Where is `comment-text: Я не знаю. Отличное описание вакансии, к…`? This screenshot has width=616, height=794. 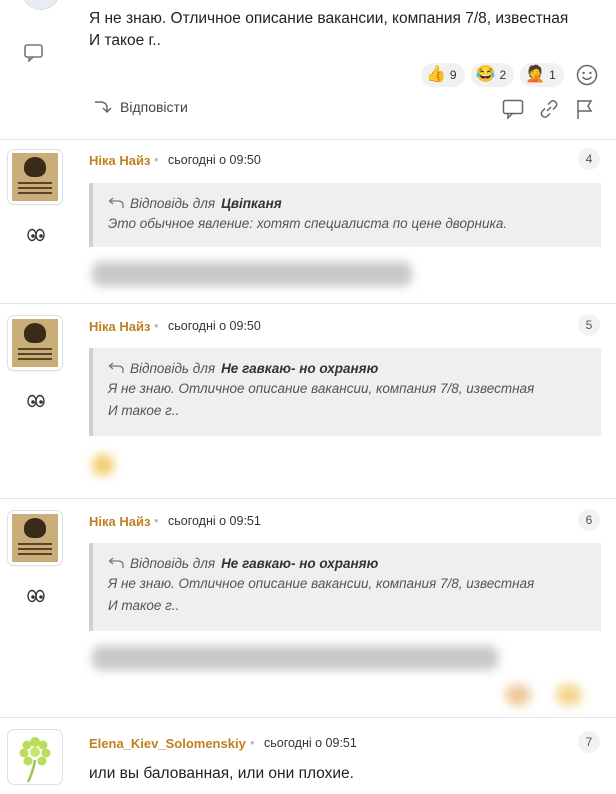
comment-text: Я не знаю. Отличное описание вакансии, к… is located at coordinates (328, 30).